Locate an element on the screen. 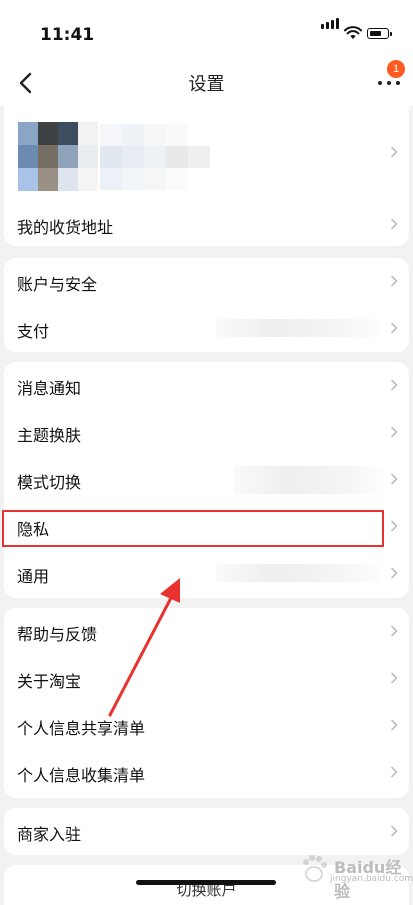 The image size is (413, 905). settings-item-info-collection-list: 个人信息收集清单 is located at coordinates (206, 772).